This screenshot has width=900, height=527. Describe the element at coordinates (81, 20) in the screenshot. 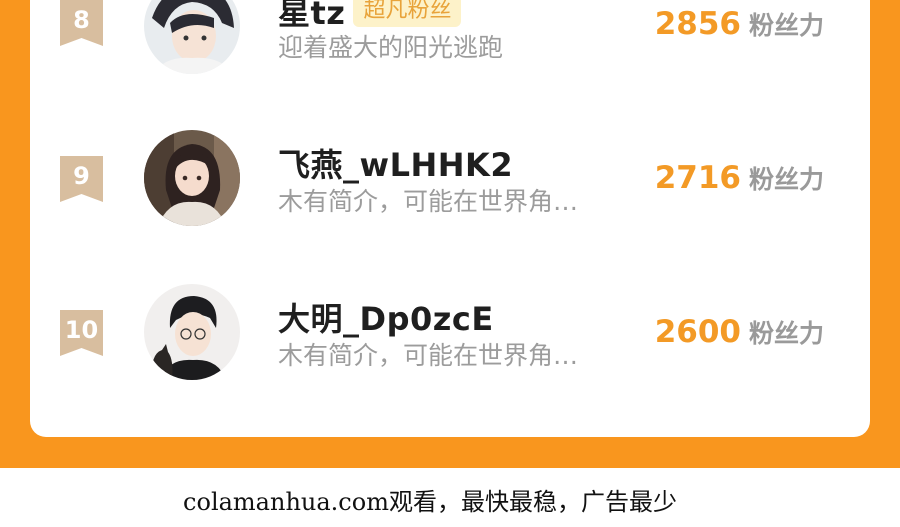

I see `rank-number: 8` at that location.